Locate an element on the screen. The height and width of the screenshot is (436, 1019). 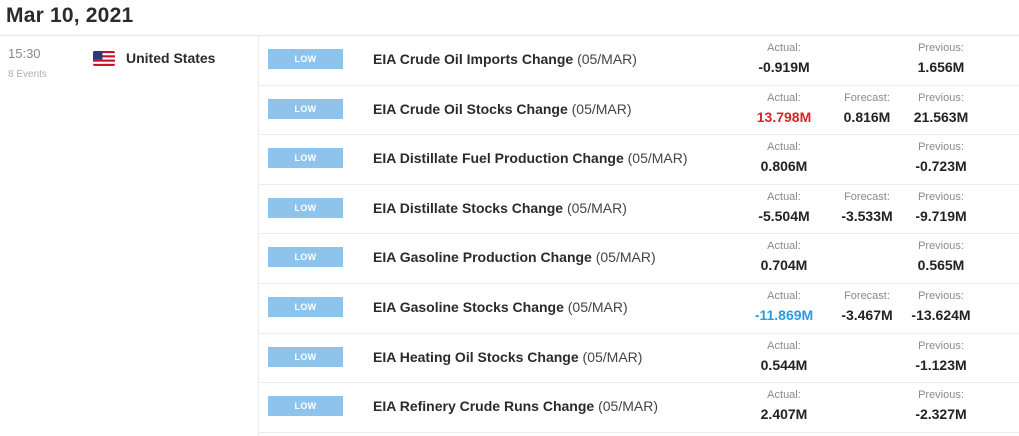
event-title: EIA Crude Oil Stocks Change (05/MAR) is located at coordinates (502, 109).